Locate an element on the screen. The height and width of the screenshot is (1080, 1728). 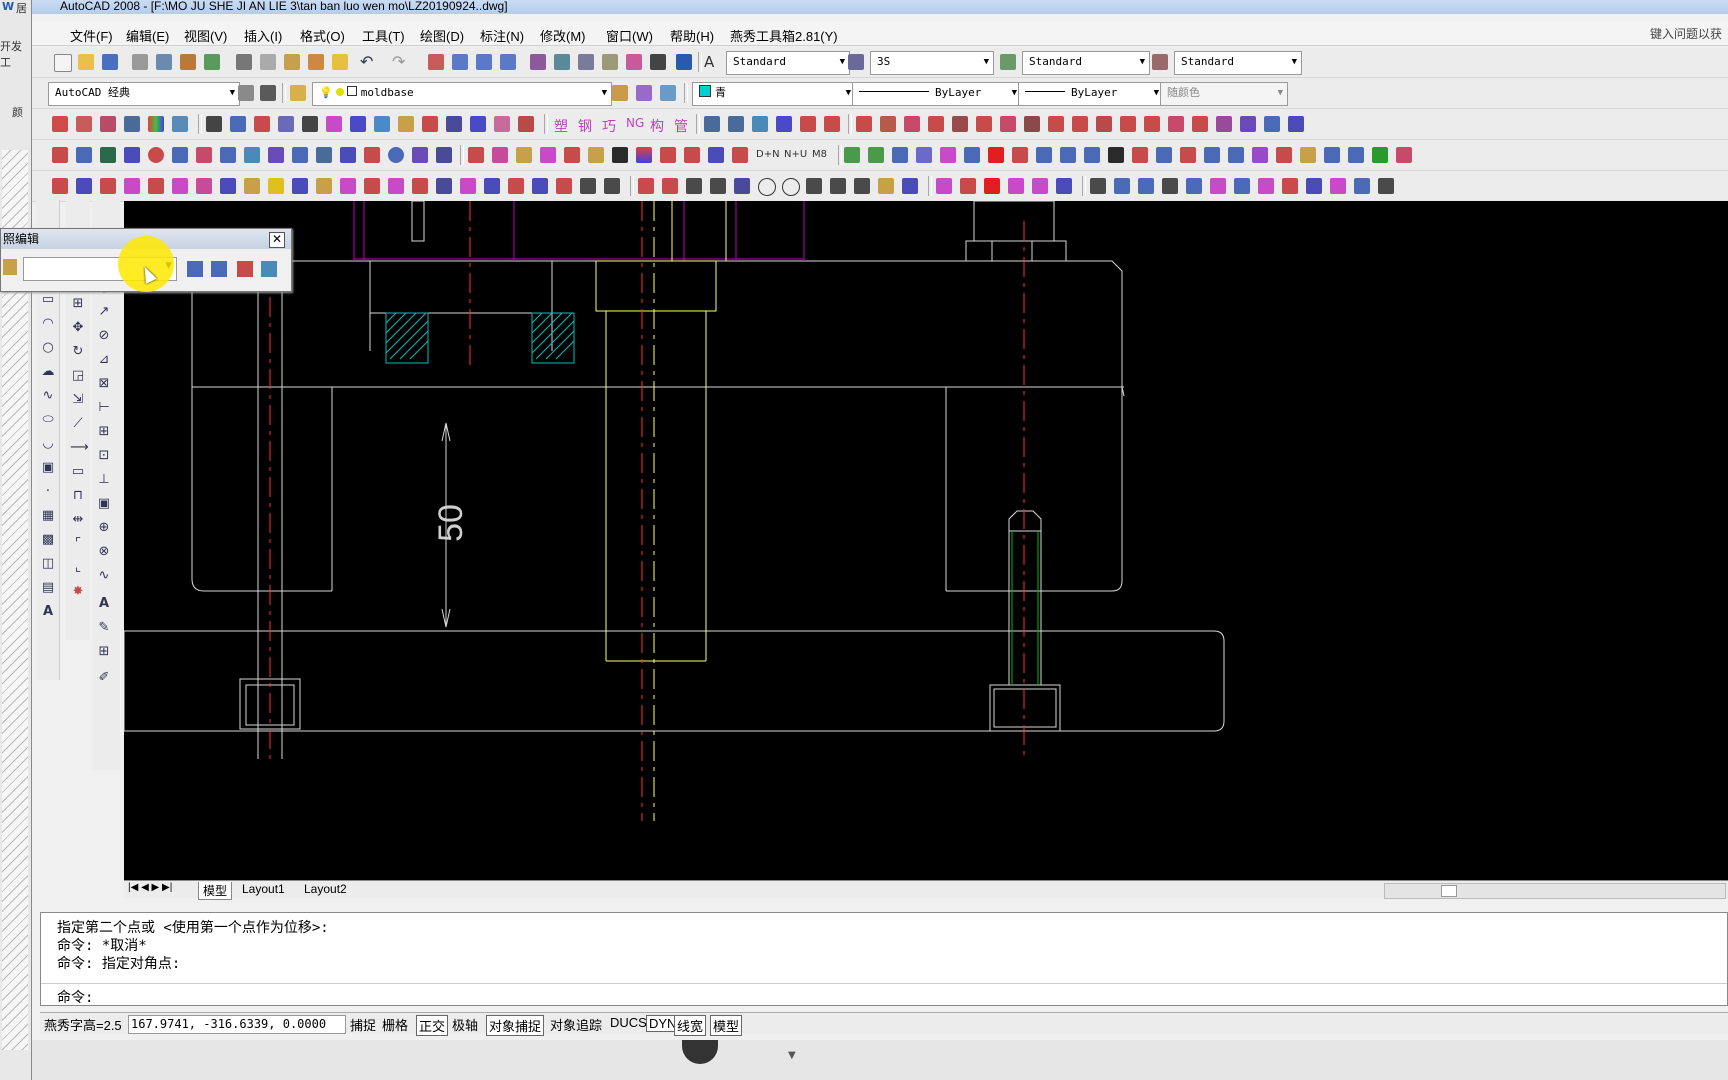
vdim-text-icon: A is located at coordinates (104, 604).